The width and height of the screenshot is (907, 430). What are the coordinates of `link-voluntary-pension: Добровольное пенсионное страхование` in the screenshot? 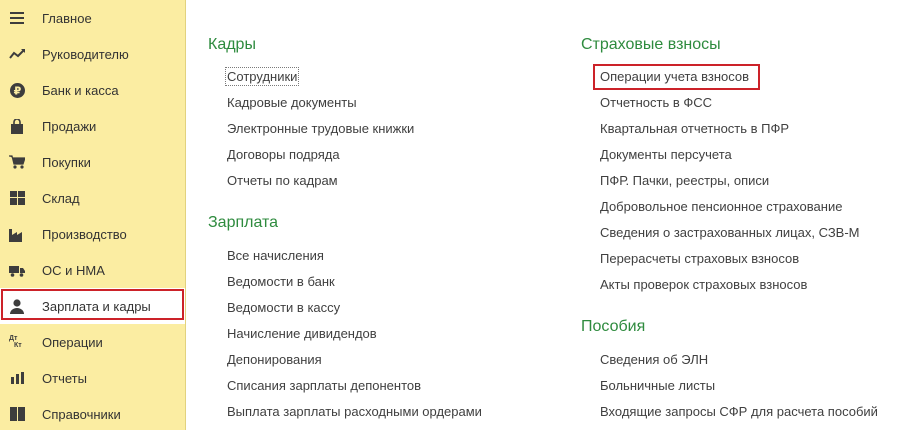 It's located at (721, 206).